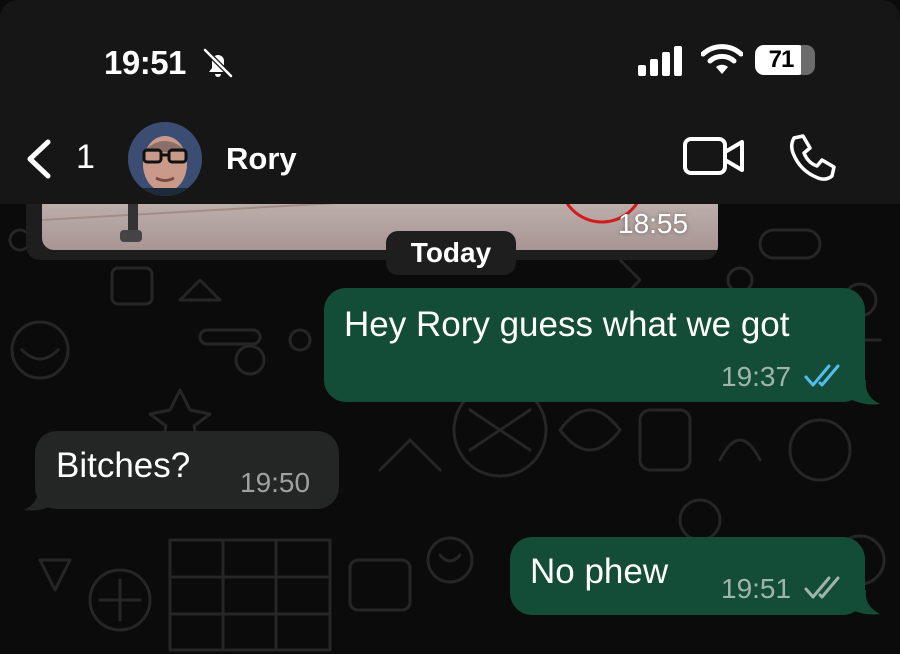 The image size is (900, 654). Describe the element at coordinates (64, 159) in the screenshot. I see `back-button: 1` at that location.